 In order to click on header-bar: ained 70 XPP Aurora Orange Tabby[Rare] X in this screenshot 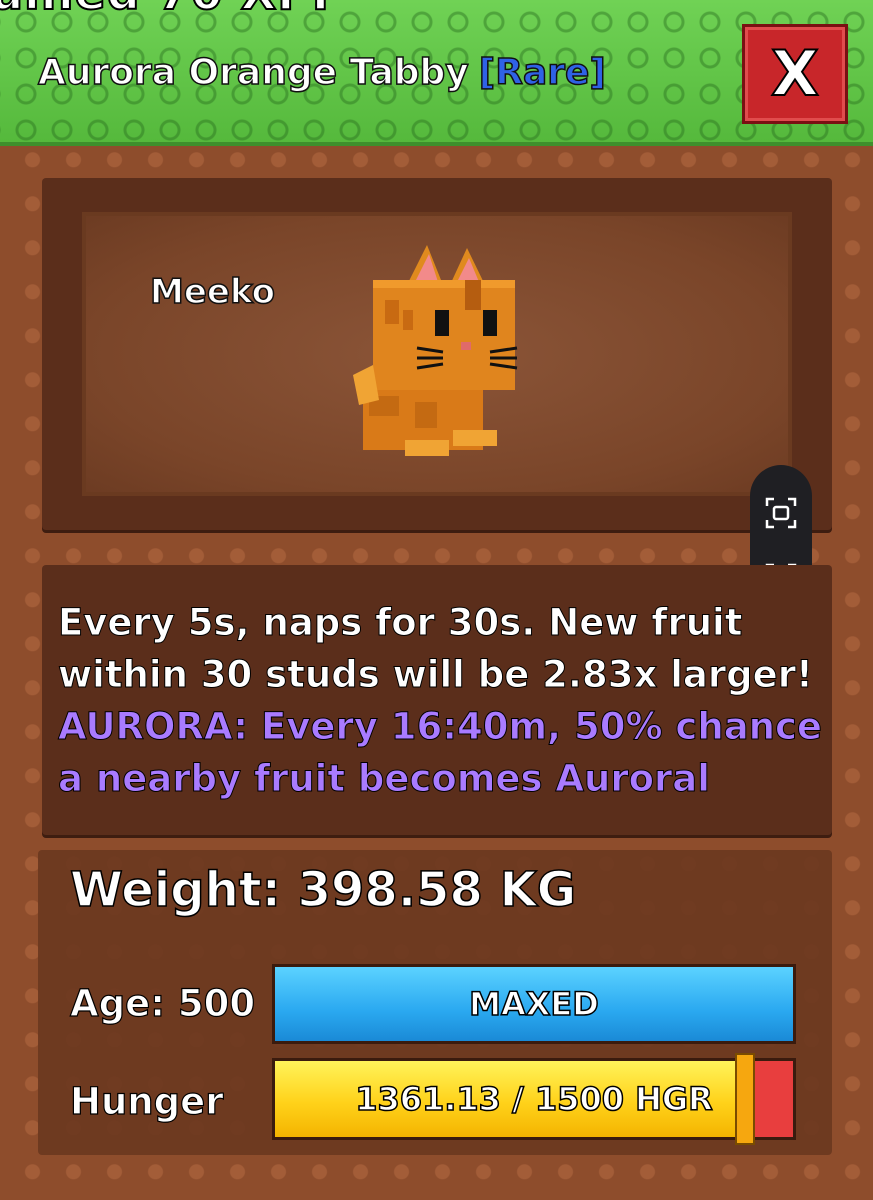, I will do `click(436, 73)`.